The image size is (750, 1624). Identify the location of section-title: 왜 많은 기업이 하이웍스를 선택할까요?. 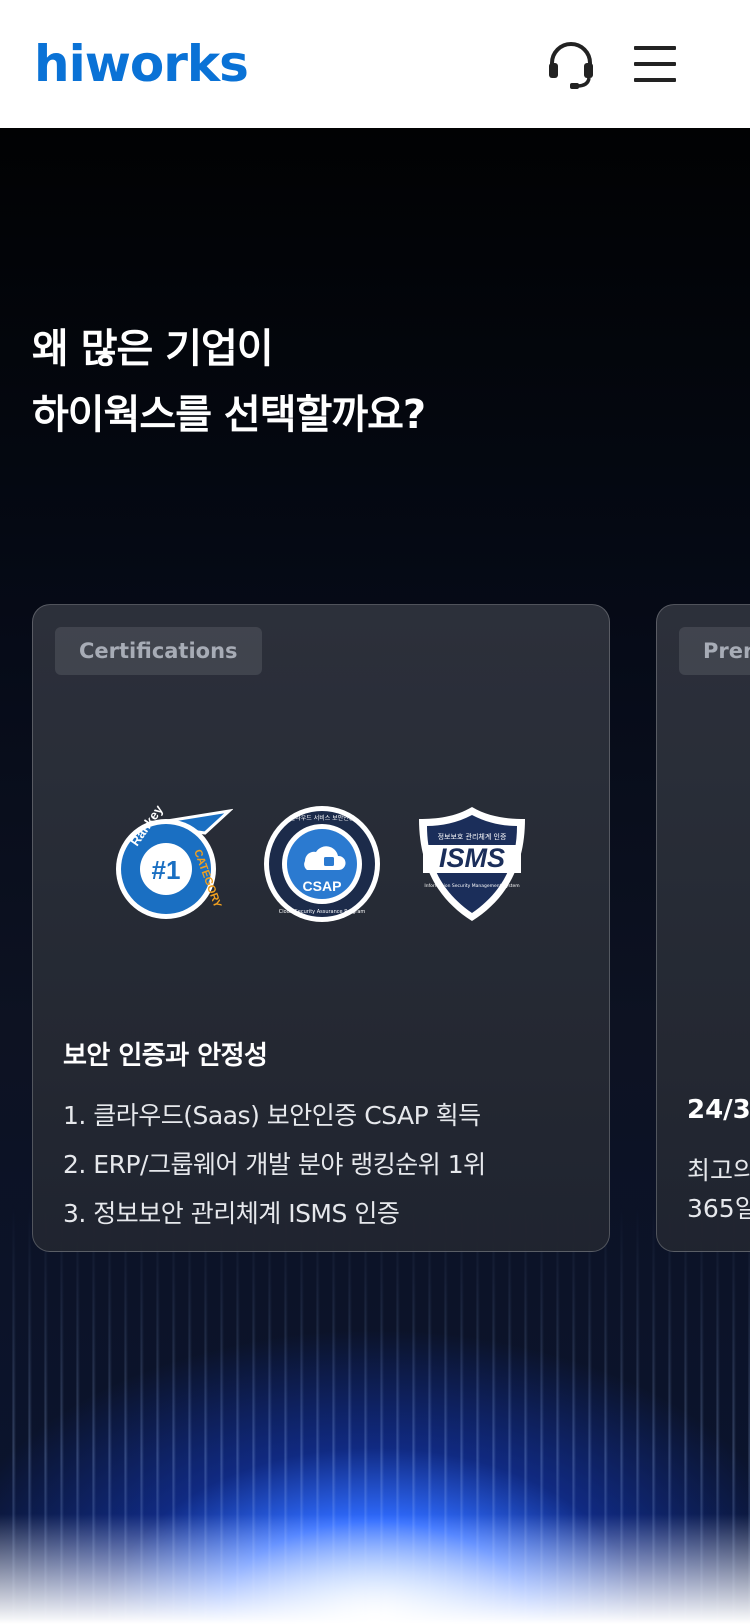
(229, 382).